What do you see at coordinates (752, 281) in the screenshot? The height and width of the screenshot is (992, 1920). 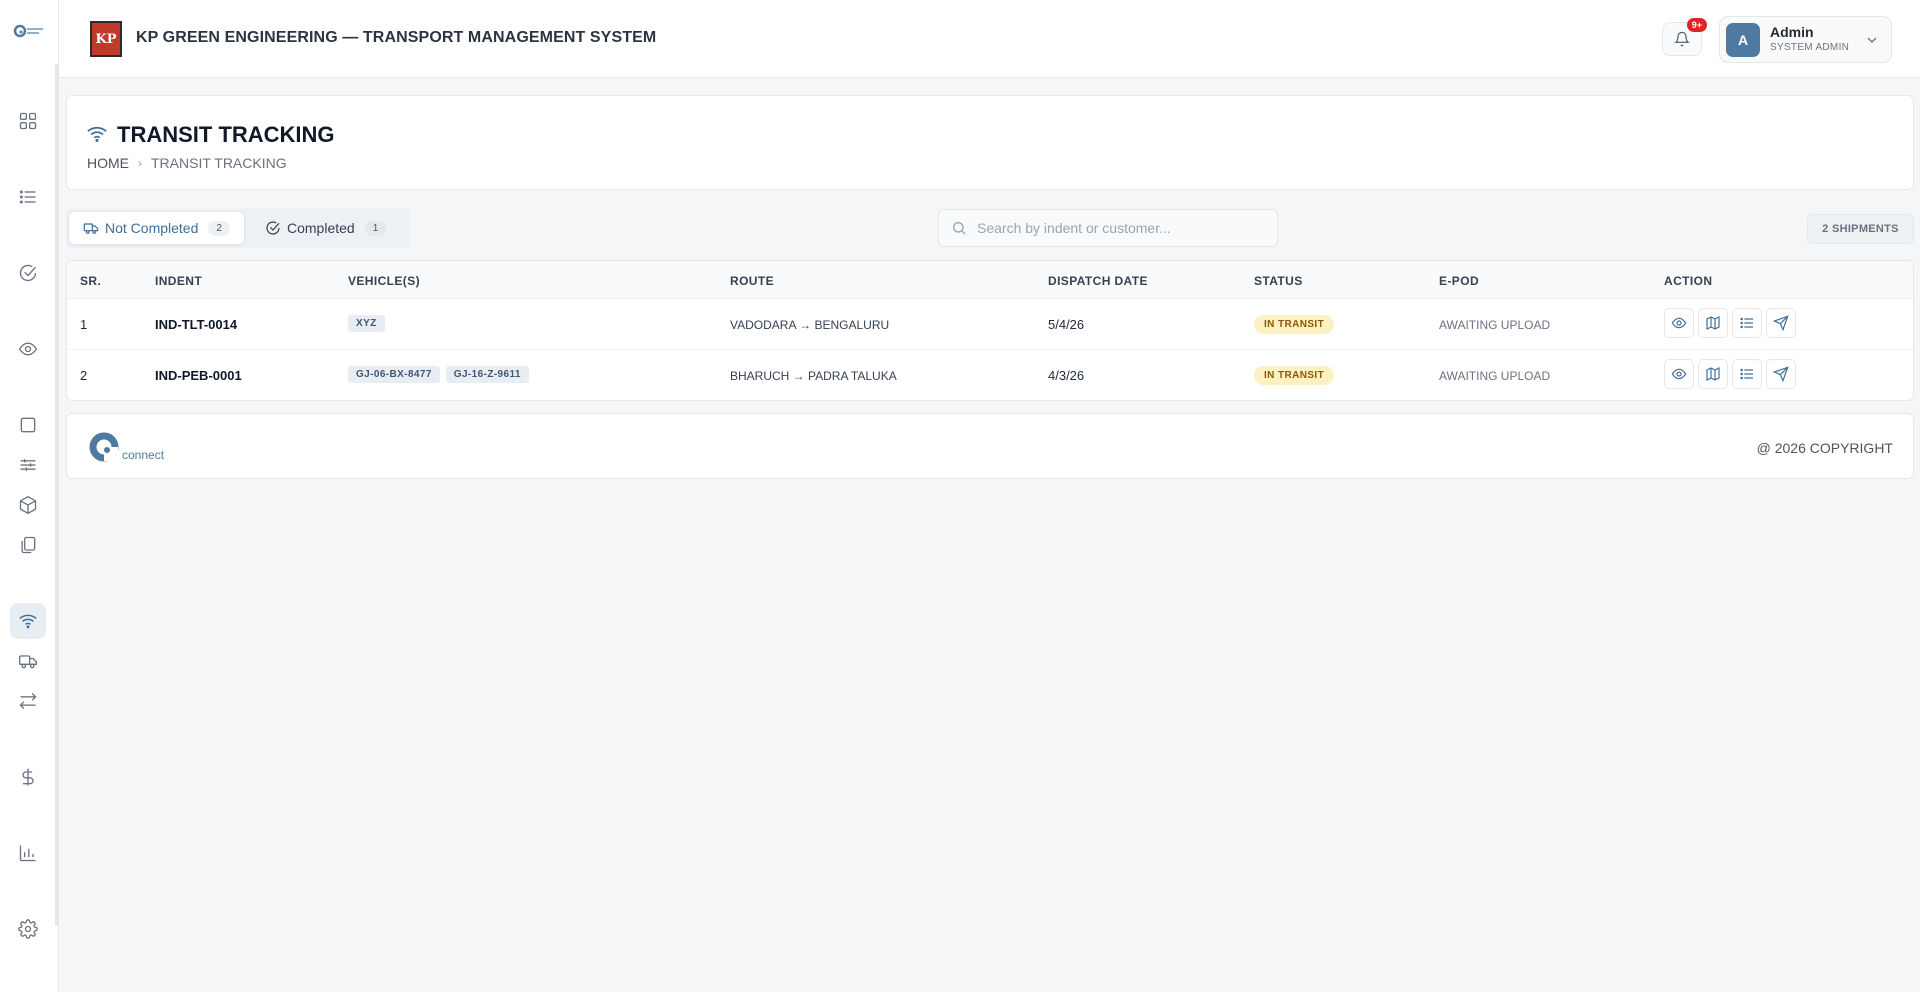 I see `column-header-route: ROUTE` at bounding box center [752, 281].